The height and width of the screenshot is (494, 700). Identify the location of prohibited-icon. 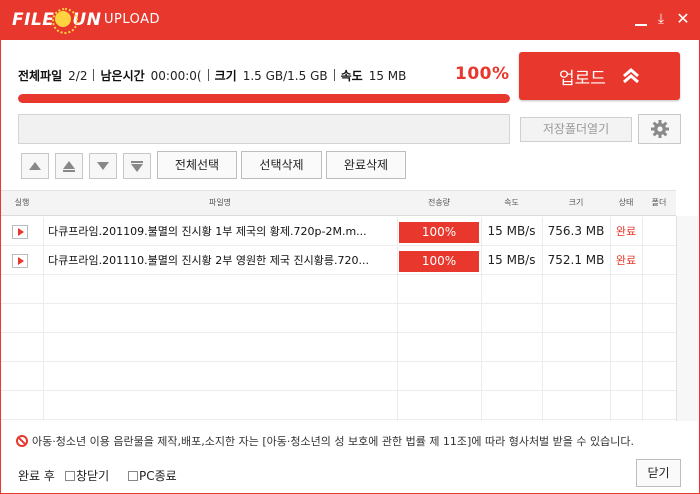
(22, 441).